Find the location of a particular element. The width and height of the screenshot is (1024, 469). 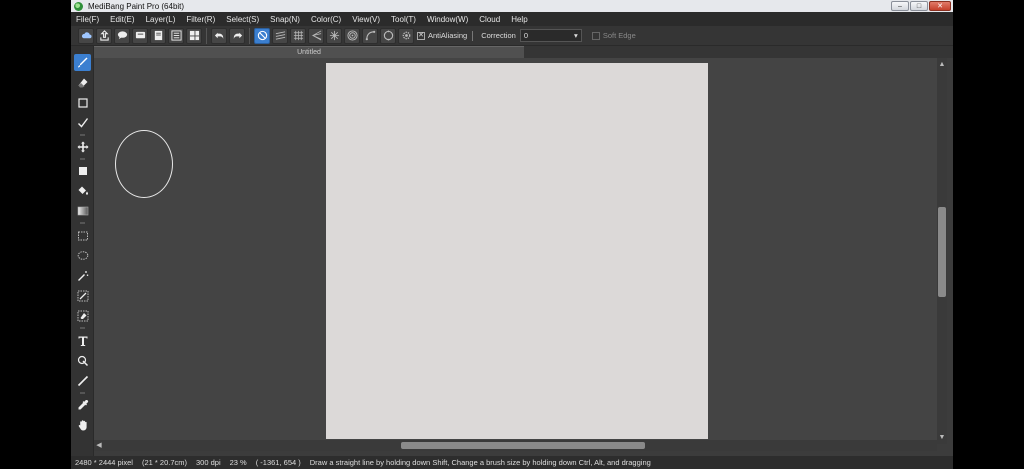

tool-lasso is located at coordinates (82, 255).